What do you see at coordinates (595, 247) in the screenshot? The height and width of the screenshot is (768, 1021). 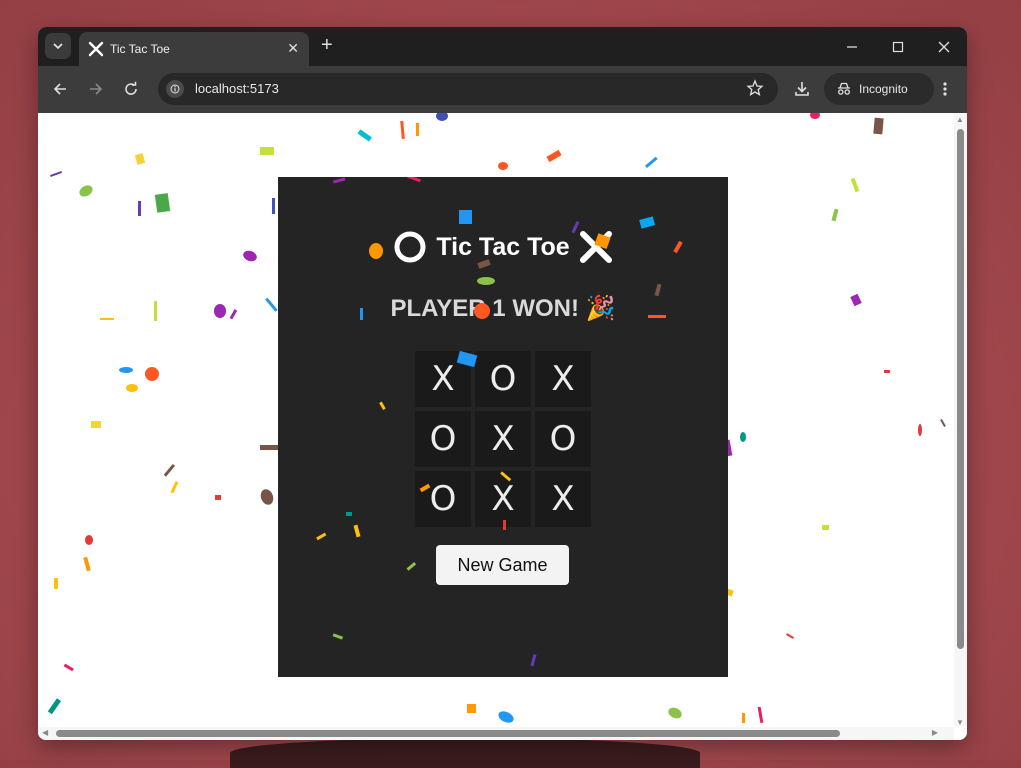 I see `x-logo-icon` at bounding box center [595, 247].